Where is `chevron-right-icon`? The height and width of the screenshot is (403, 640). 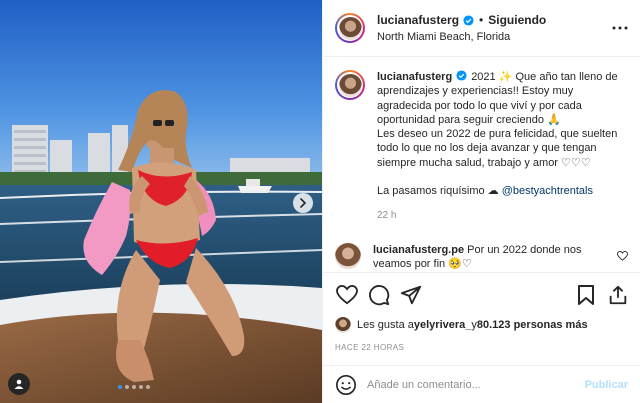 chevron-right-icon is located at coordinates (303, 203).